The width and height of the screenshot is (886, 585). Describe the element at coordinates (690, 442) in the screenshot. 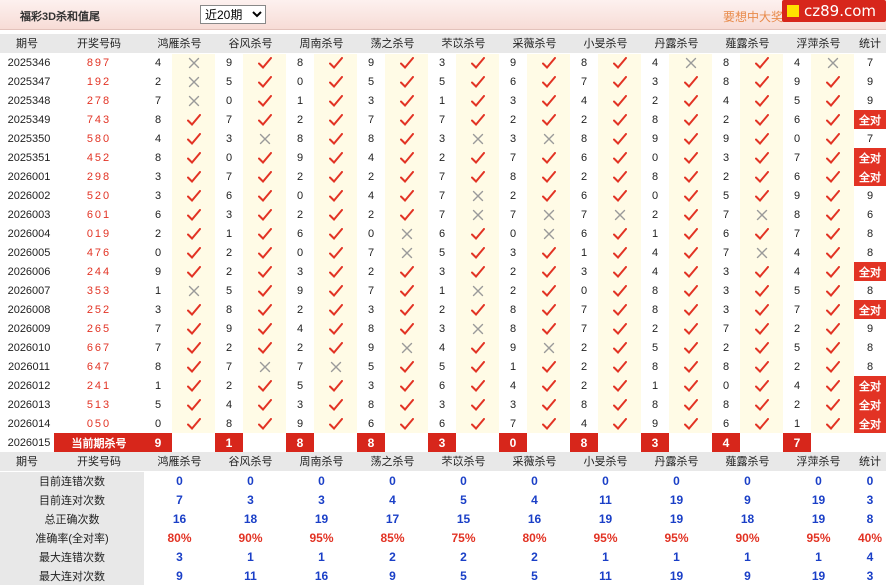

I see `current-spacer-cell` at that location.